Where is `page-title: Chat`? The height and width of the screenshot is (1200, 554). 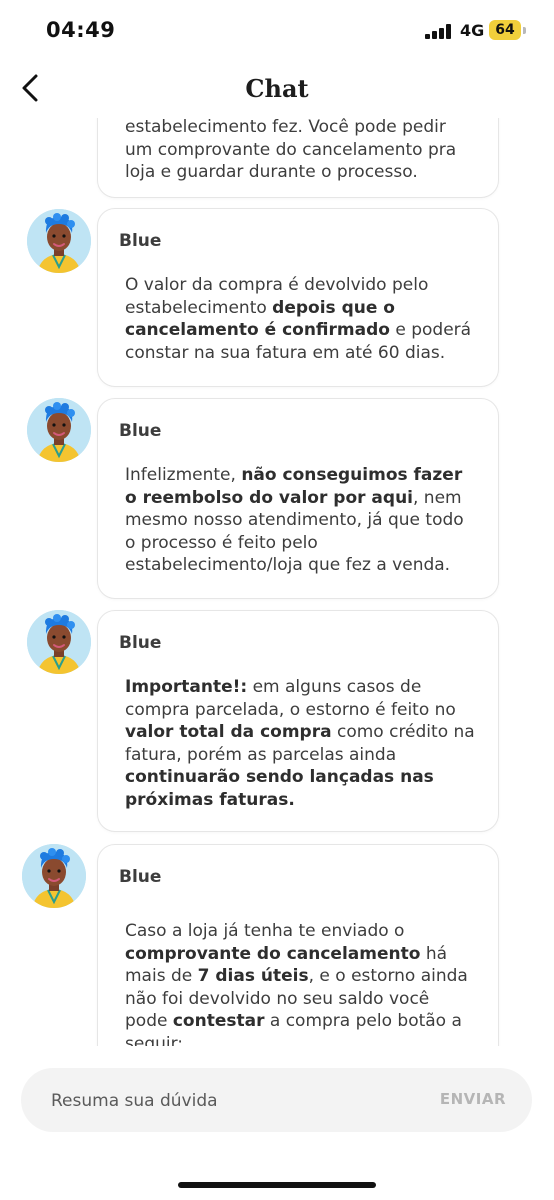 page-title: Chat is located at coordinates (277, 88).